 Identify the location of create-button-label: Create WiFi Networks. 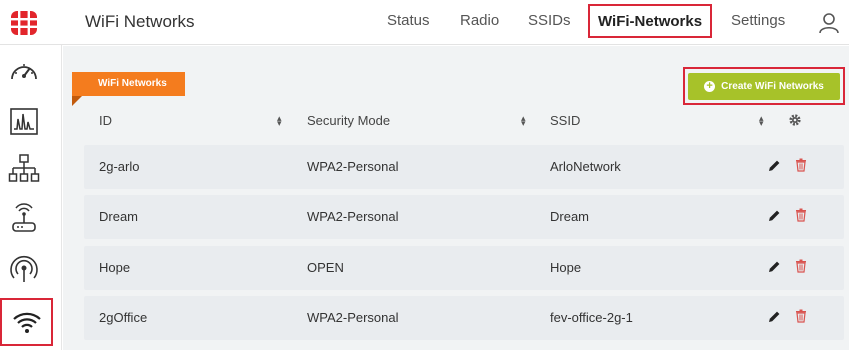
(772, 86).